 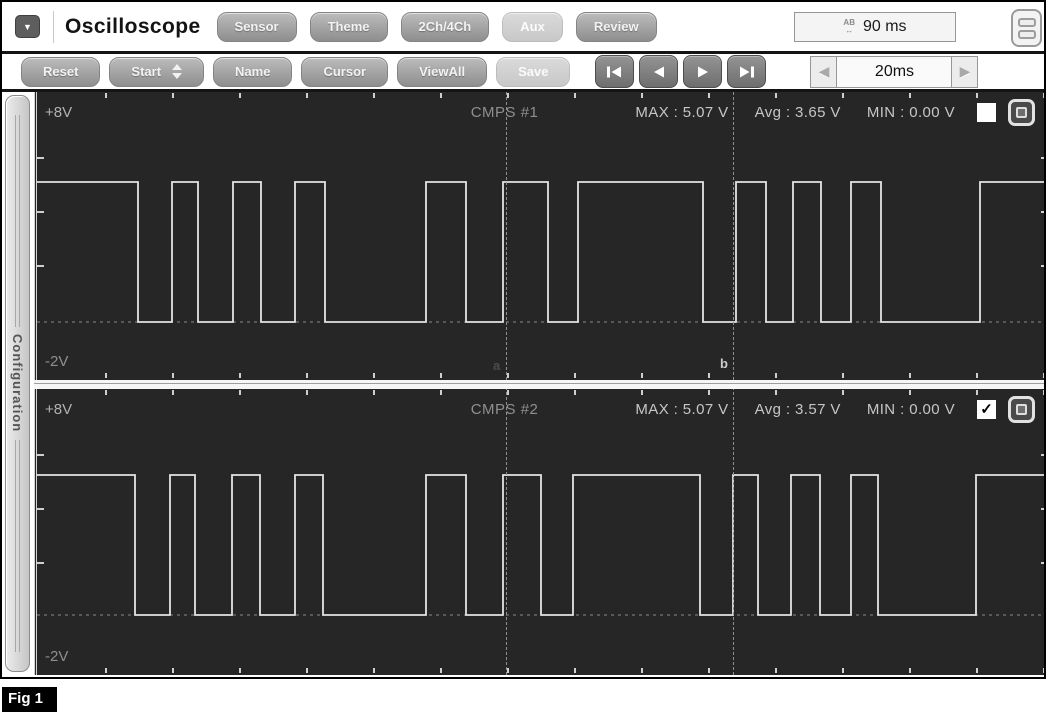 I want to click on avg-stat: Avg : 3.65 V, so click(x=797, y=112).